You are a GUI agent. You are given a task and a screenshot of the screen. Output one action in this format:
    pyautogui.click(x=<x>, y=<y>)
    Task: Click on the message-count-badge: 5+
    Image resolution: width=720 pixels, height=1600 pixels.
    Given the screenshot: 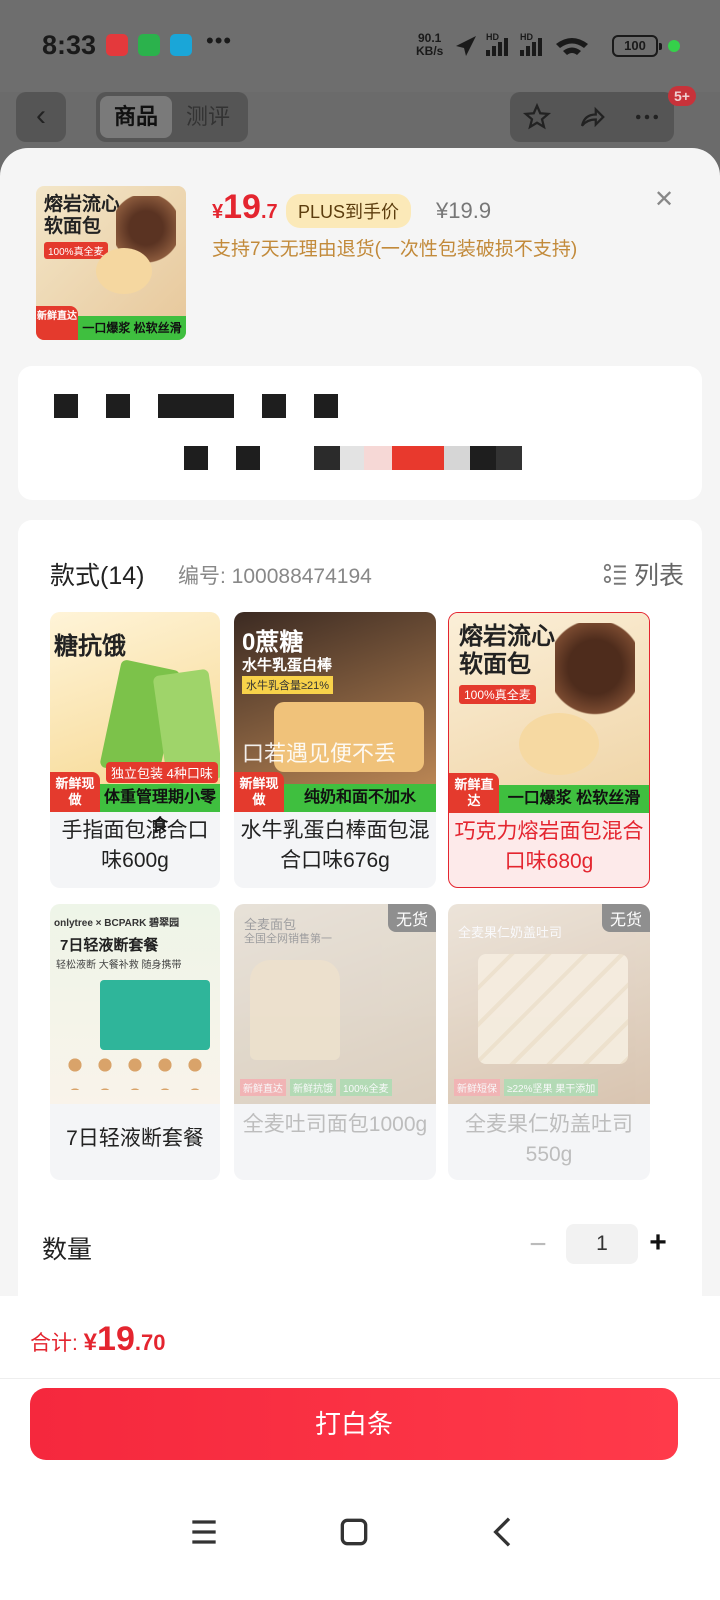 What is the action you would take?
    pyautogui.click(x=682, y=96)
    